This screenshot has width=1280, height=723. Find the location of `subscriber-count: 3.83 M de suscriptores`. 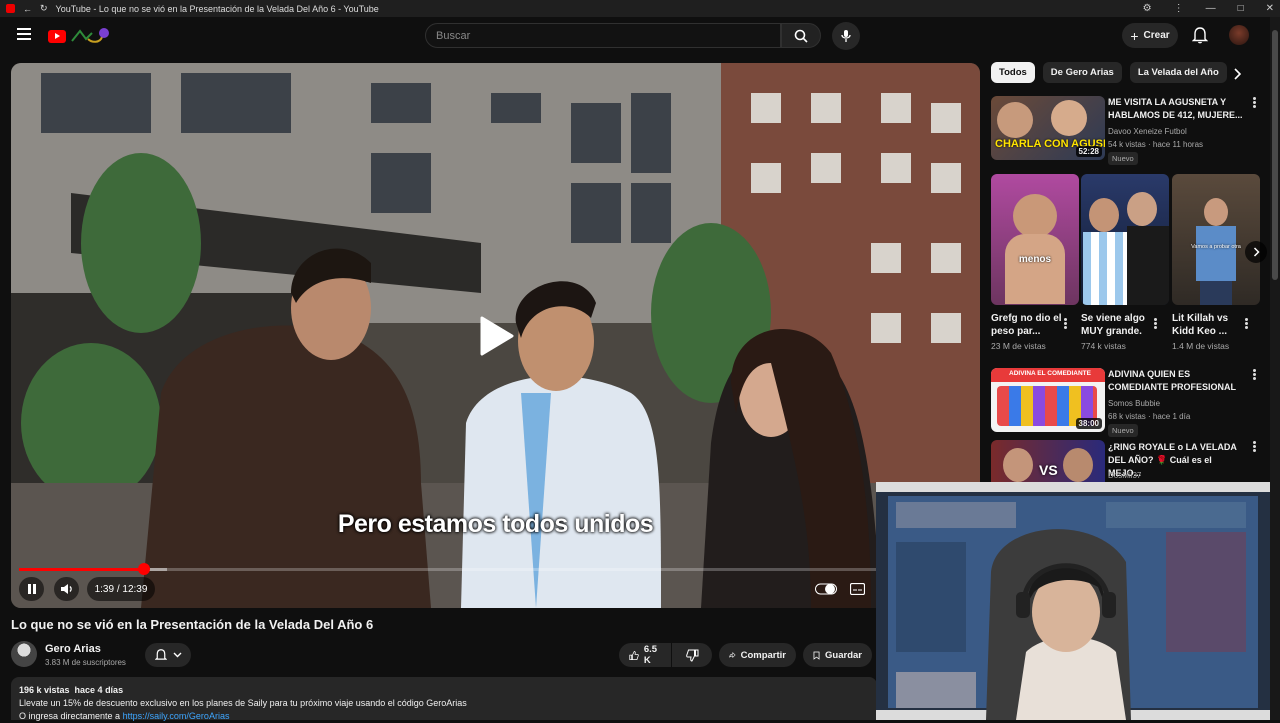

subscriber-count: 3.83 M de suscriptores is located at coordinates (85, 662).